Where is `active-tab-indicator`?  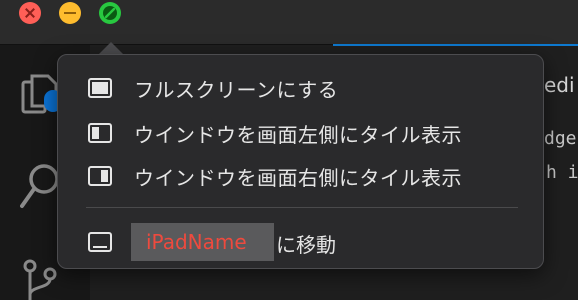 active-tab-indicator is located at coordinates (455, 45).